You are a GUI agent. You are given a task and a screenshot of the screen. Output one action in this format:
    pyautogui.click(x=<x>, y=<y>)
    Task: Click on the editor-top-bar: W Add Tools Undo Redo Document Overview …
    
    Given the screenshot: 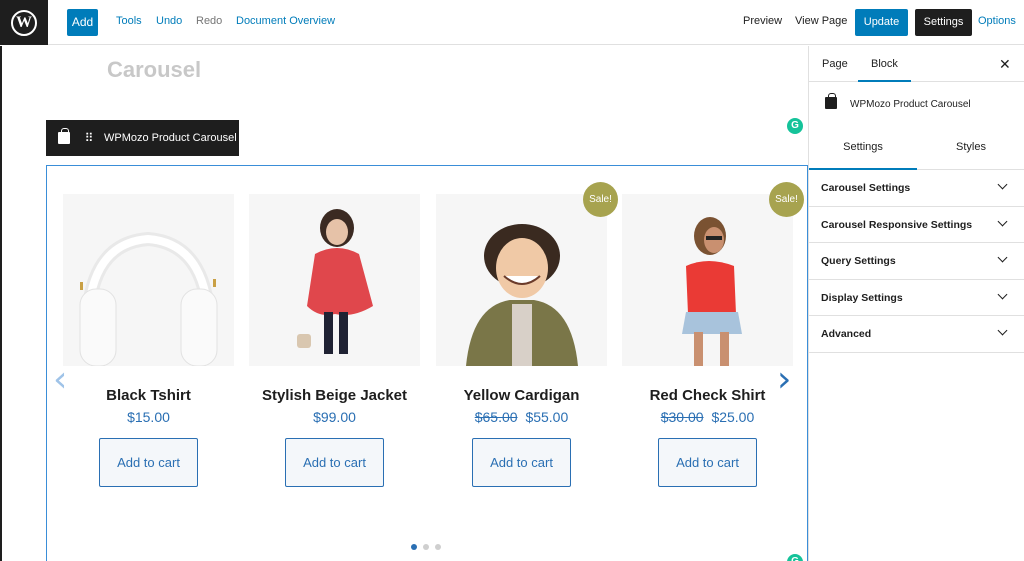 What is the action you would take?
    pyautogui.click(x=512, y=22)
    